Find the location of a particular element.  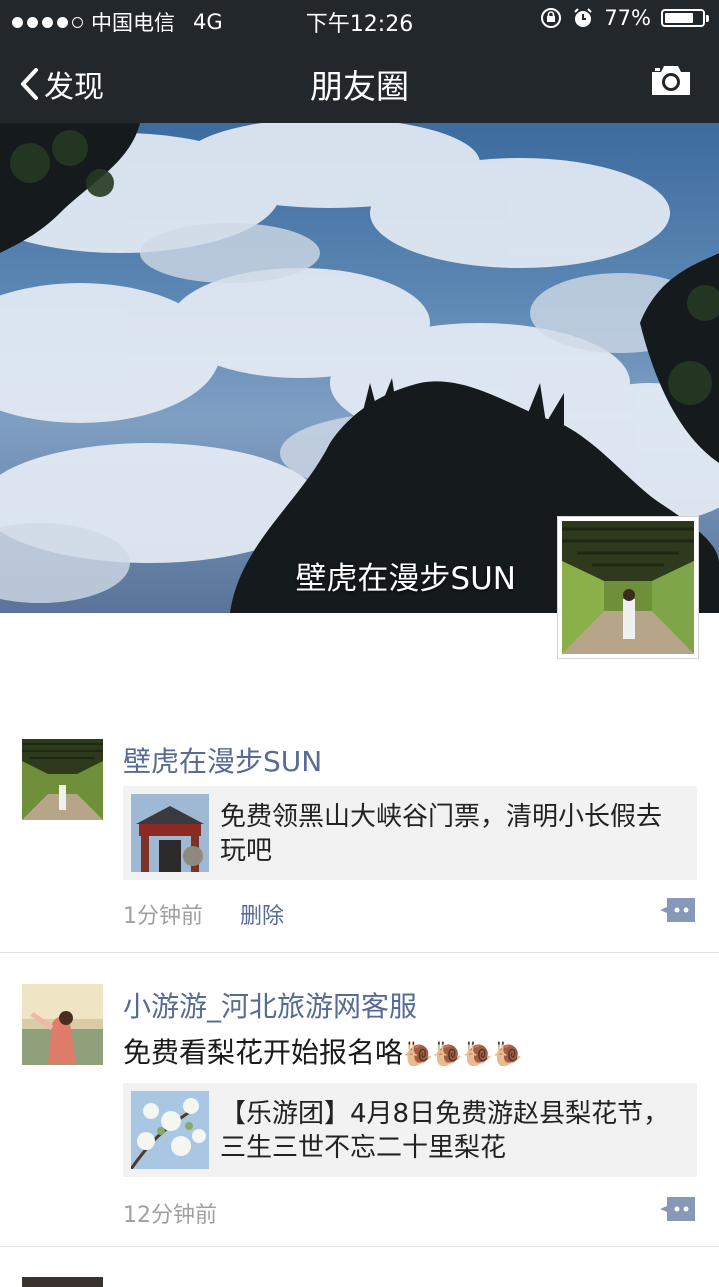

post-time: 12分钟前 is located at coordinates (170, 1215).